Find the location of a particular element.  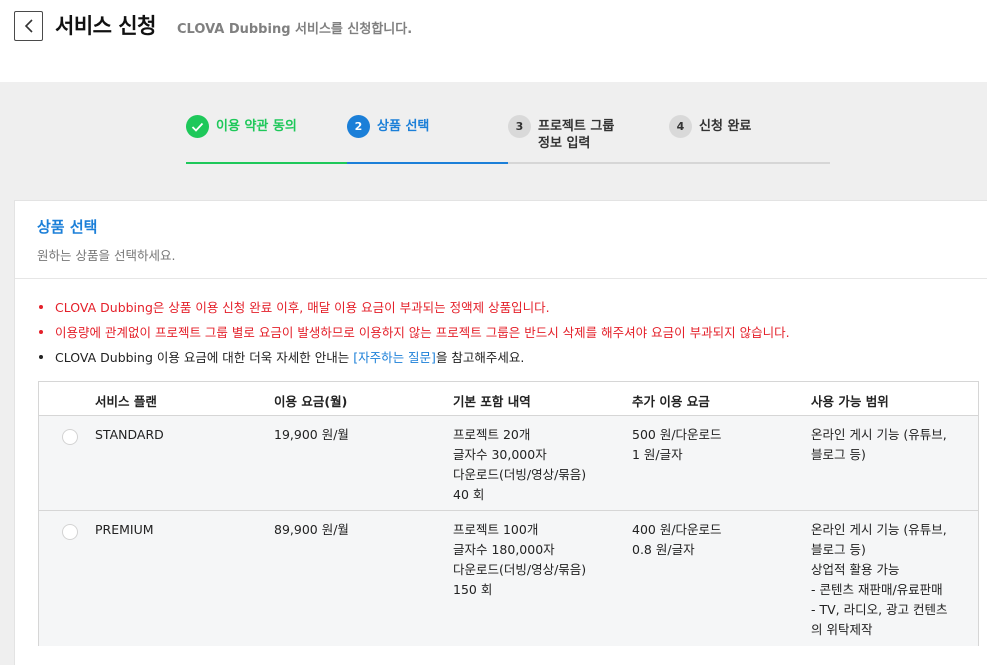

back-button is located at coordinates (28, 26).